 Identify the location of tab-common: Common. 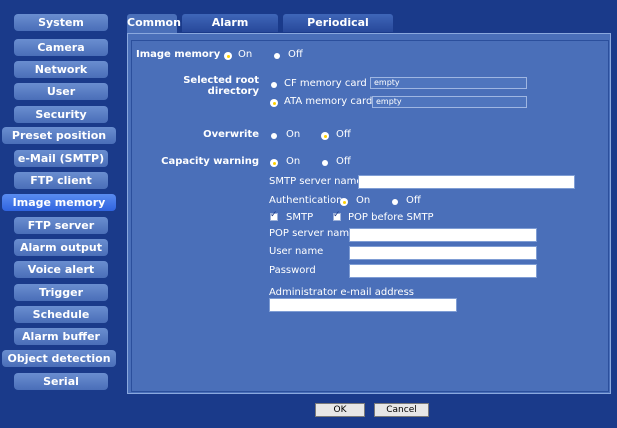
(154, 23).